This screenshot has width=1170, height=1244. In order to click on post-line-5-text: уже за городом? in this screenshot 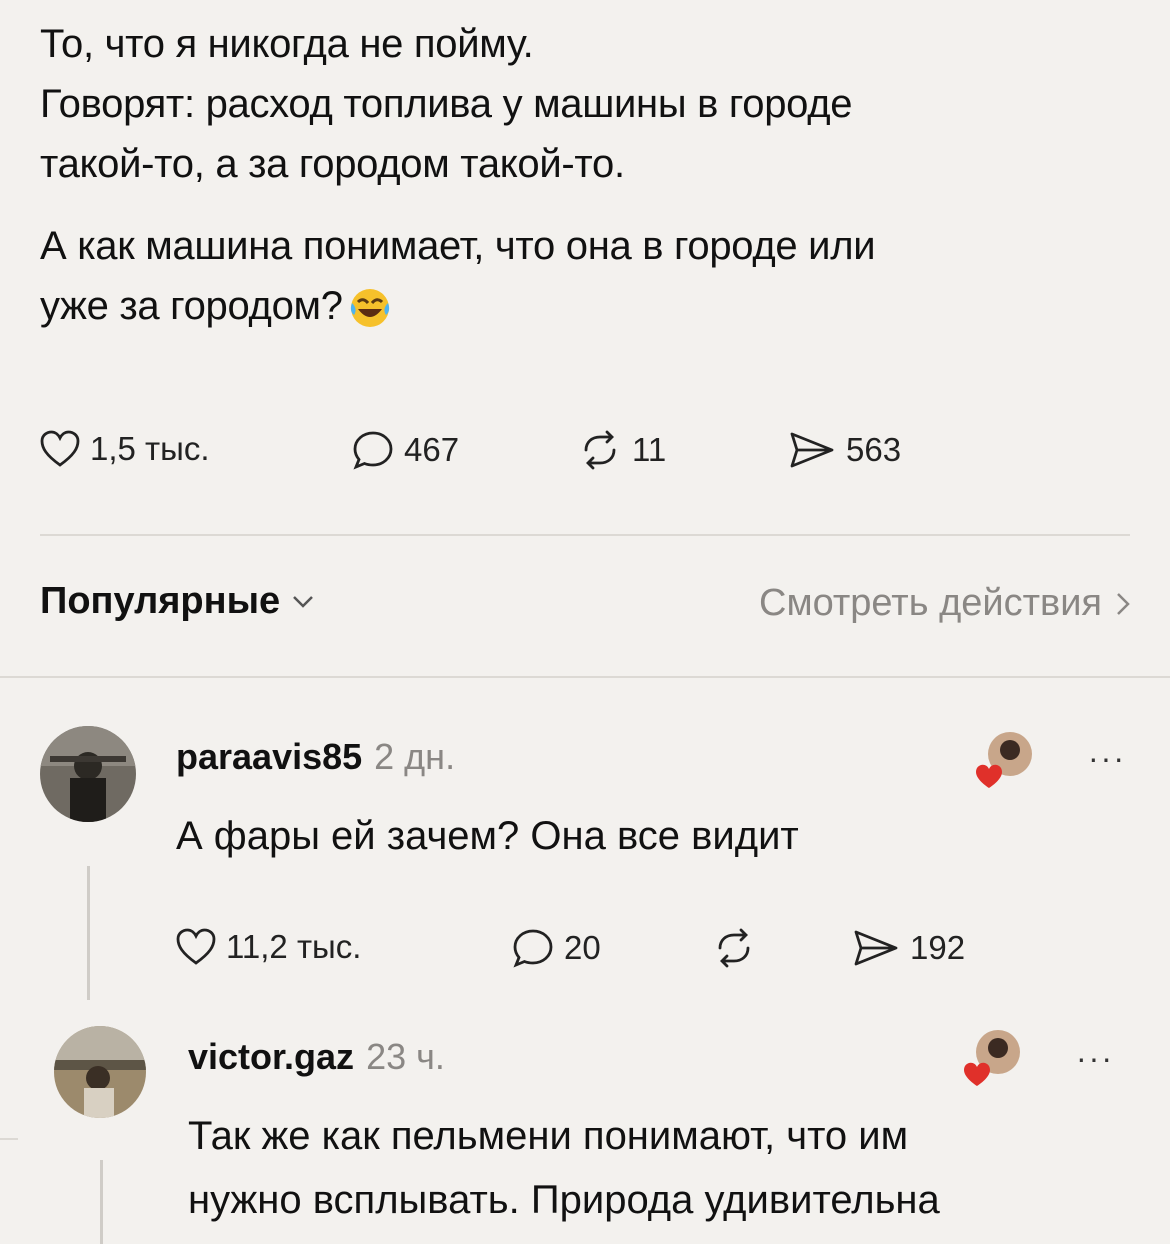, I will do `click(191, 306)`.